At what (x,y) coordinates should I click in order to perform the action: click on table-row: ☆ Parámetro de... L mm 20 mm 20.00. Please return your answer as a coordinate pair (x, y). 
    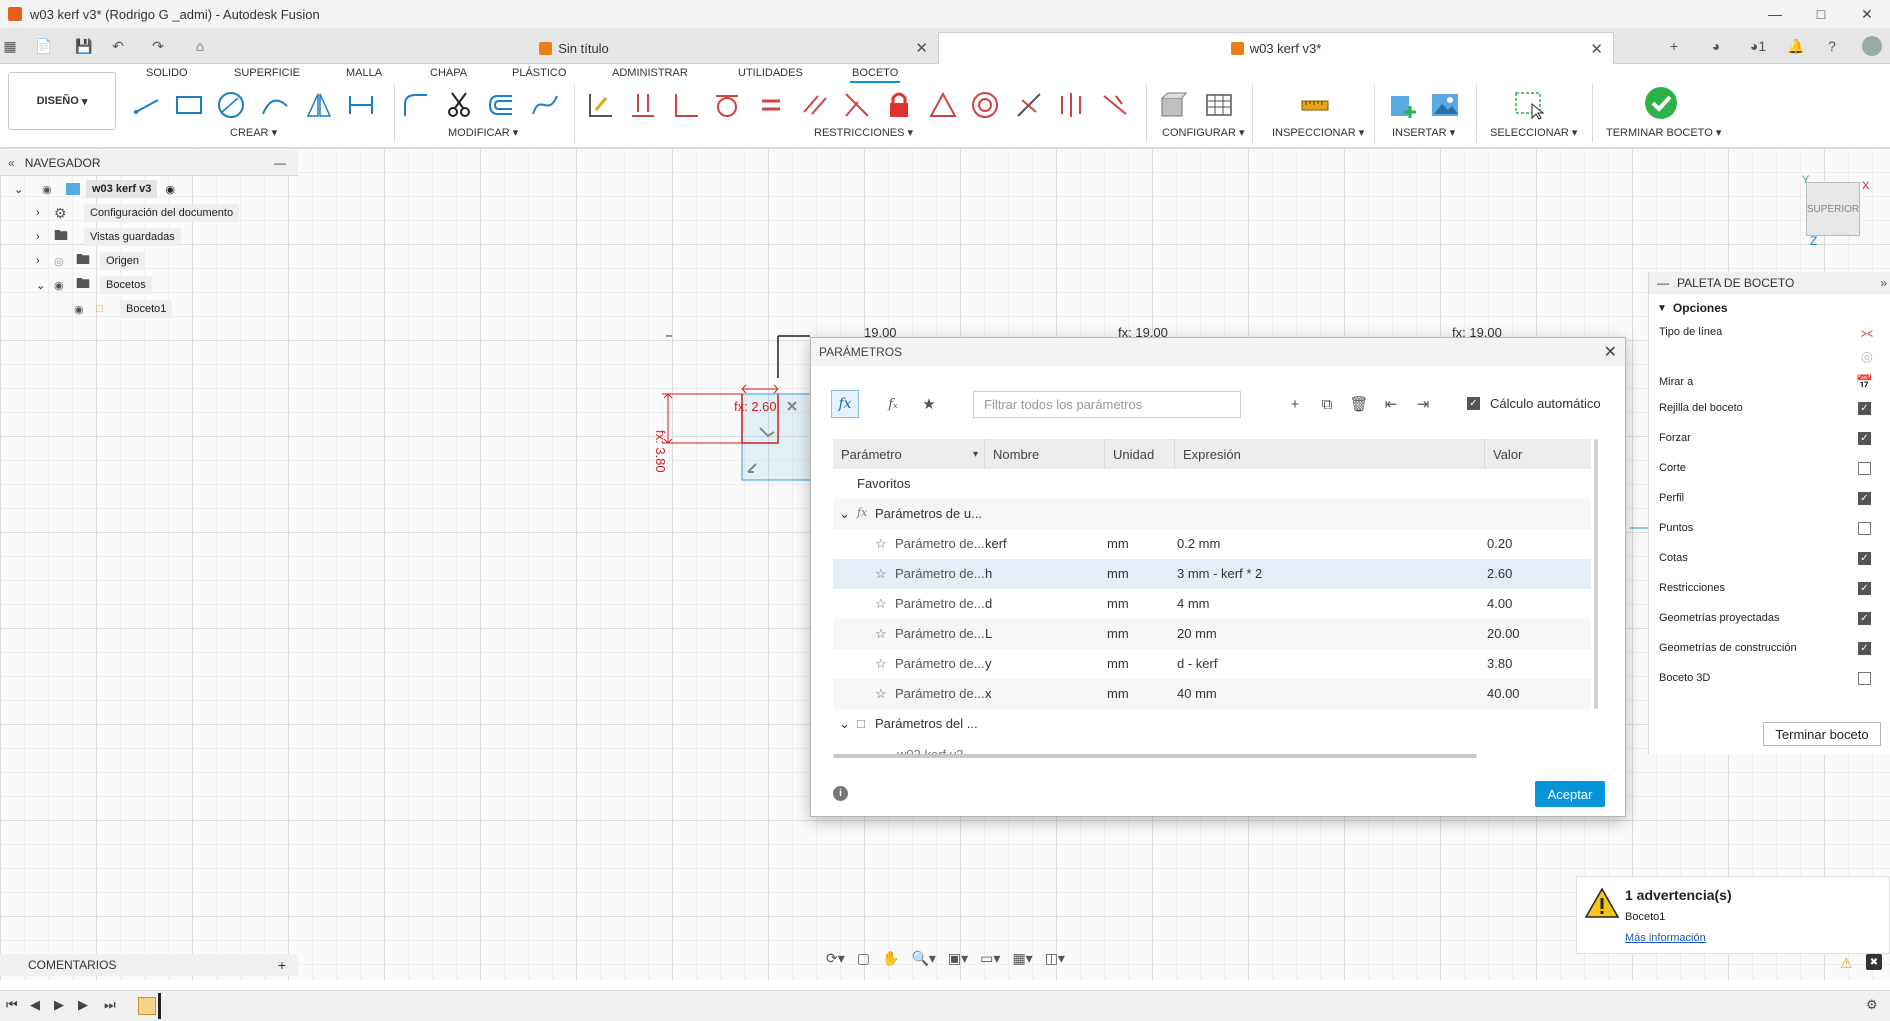
    Looking at the image, I should click on (1212, 634).